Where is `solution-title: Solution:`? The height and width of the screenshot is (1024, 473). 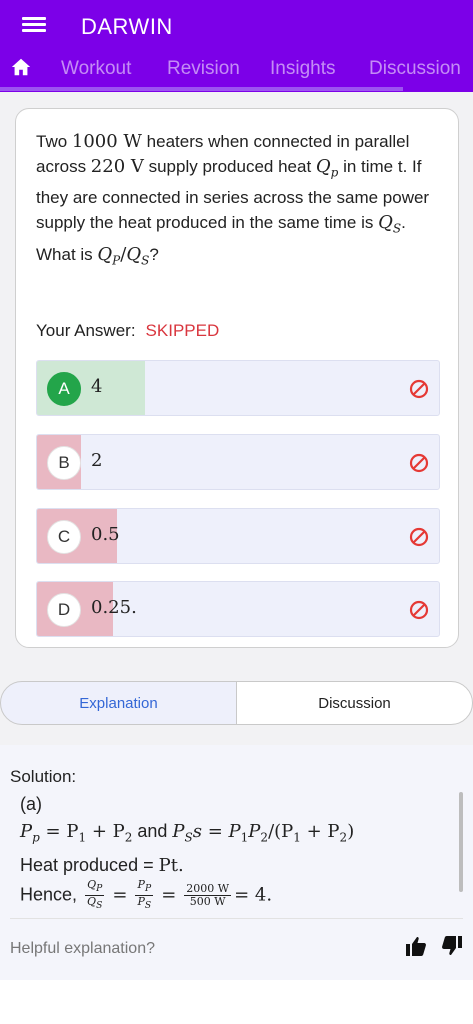 solution-title: Solution: is located at coordinates (43, 776).